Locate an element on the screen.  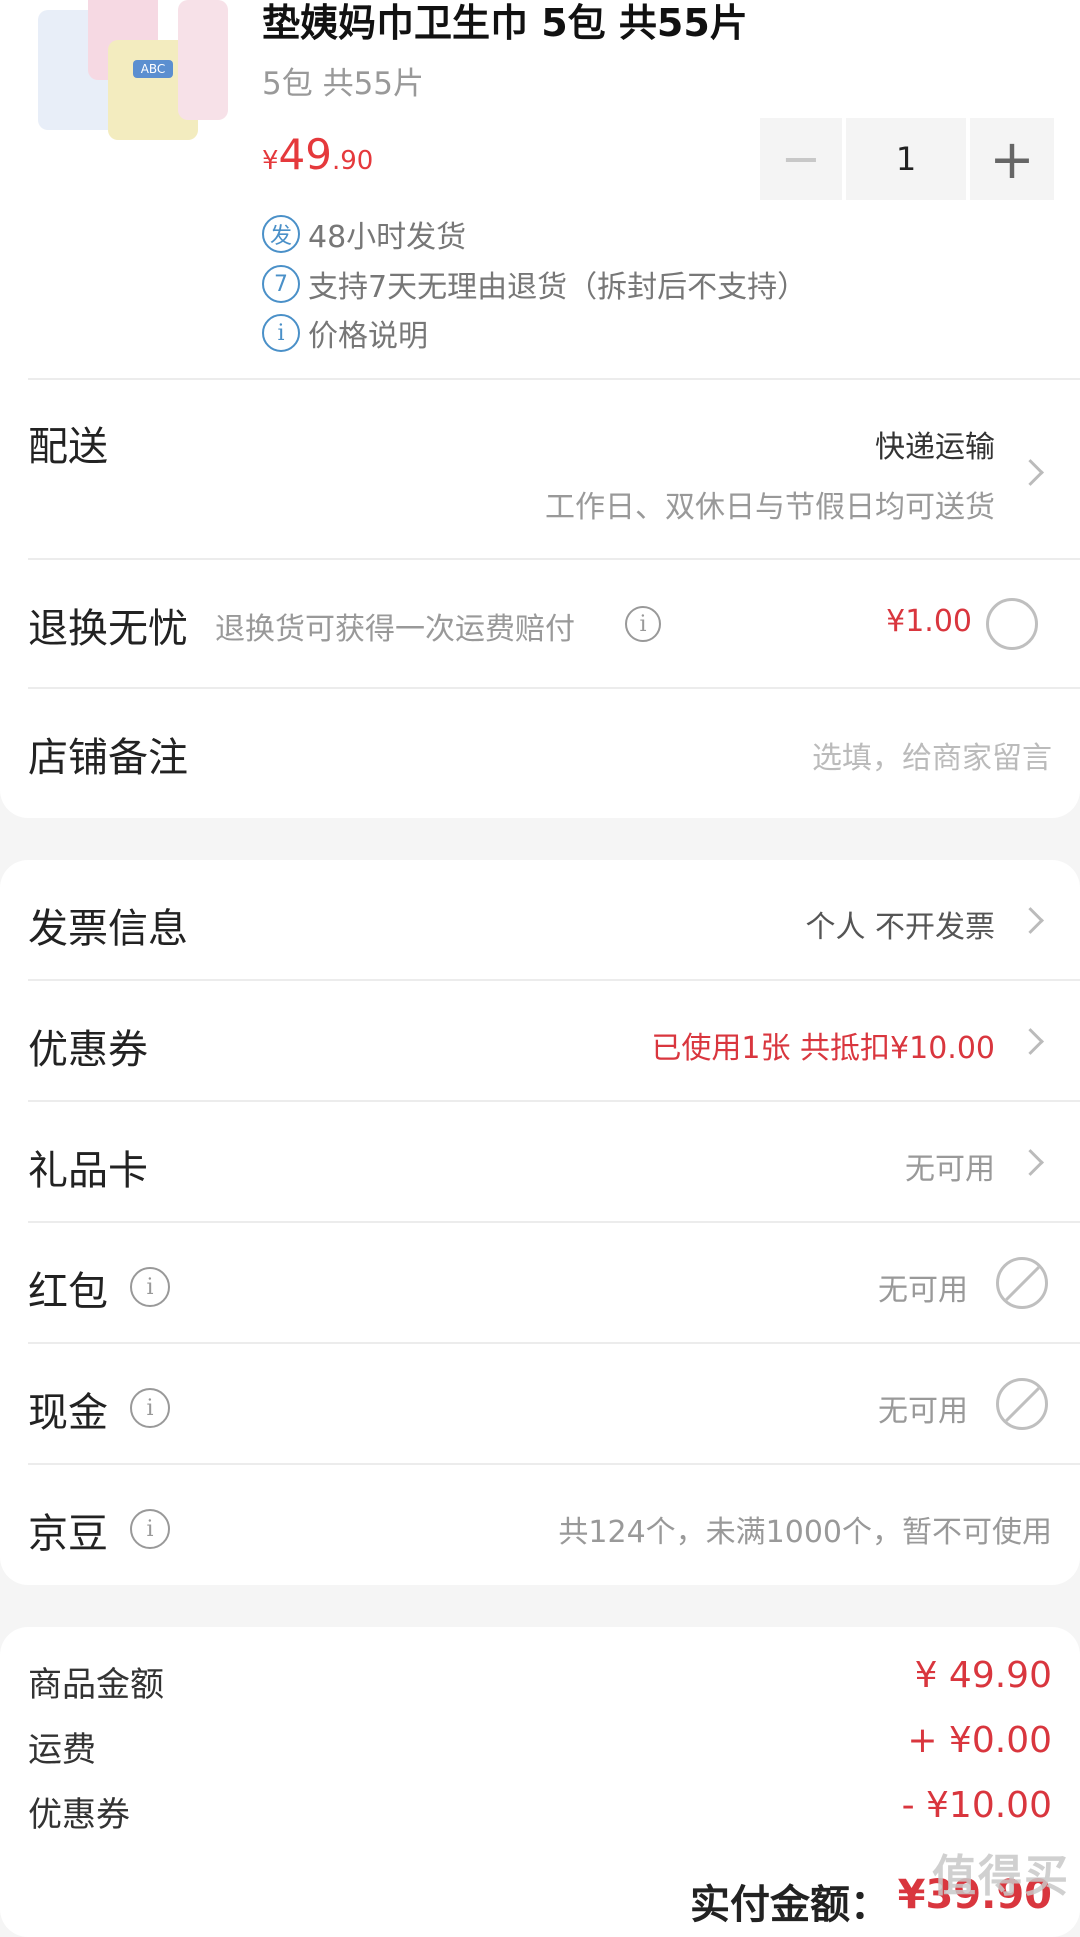
service-text: 48小时发货 is located at coordinates (387, 237).